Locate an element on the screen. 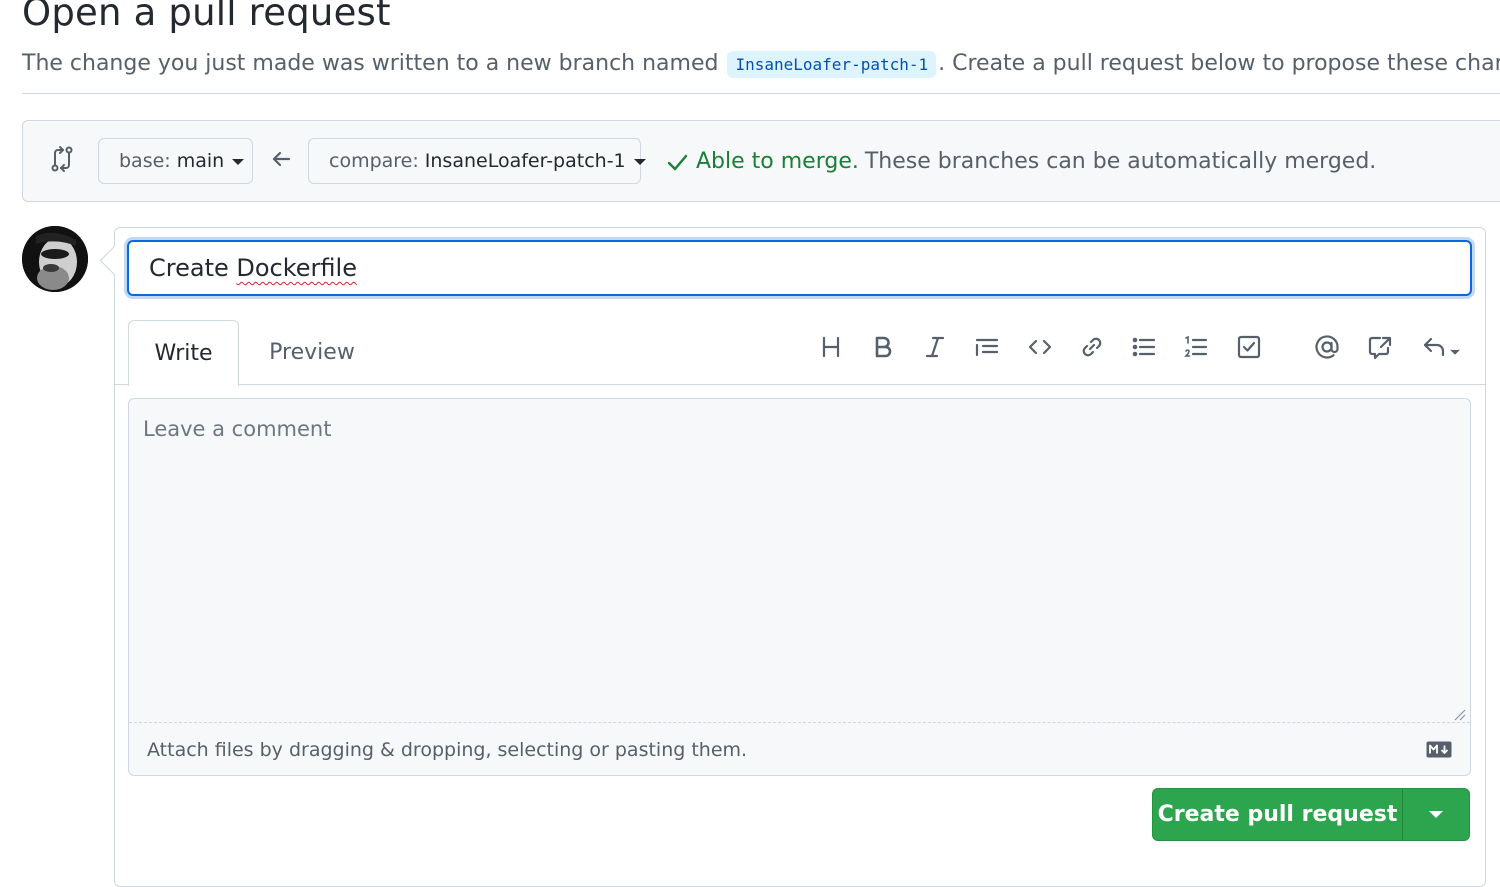  resize-handle-icon is located at coordinates (1459, 714).